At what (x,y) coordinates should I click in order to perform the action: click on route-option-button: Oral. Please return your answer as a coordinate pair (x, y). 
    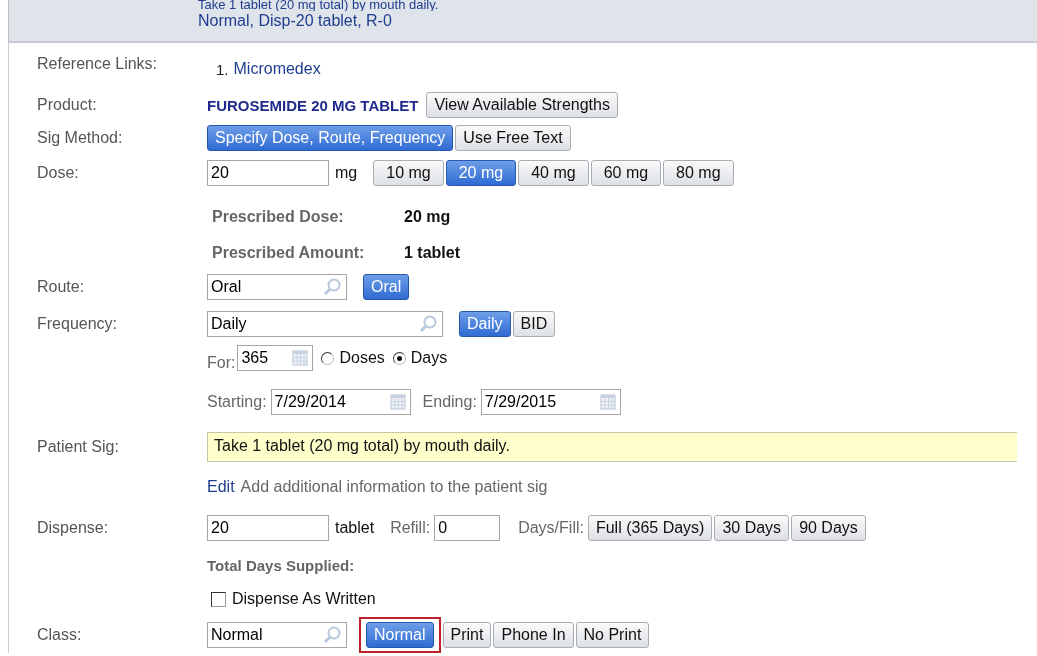
    Looking at the image, I should click on (386, 286).